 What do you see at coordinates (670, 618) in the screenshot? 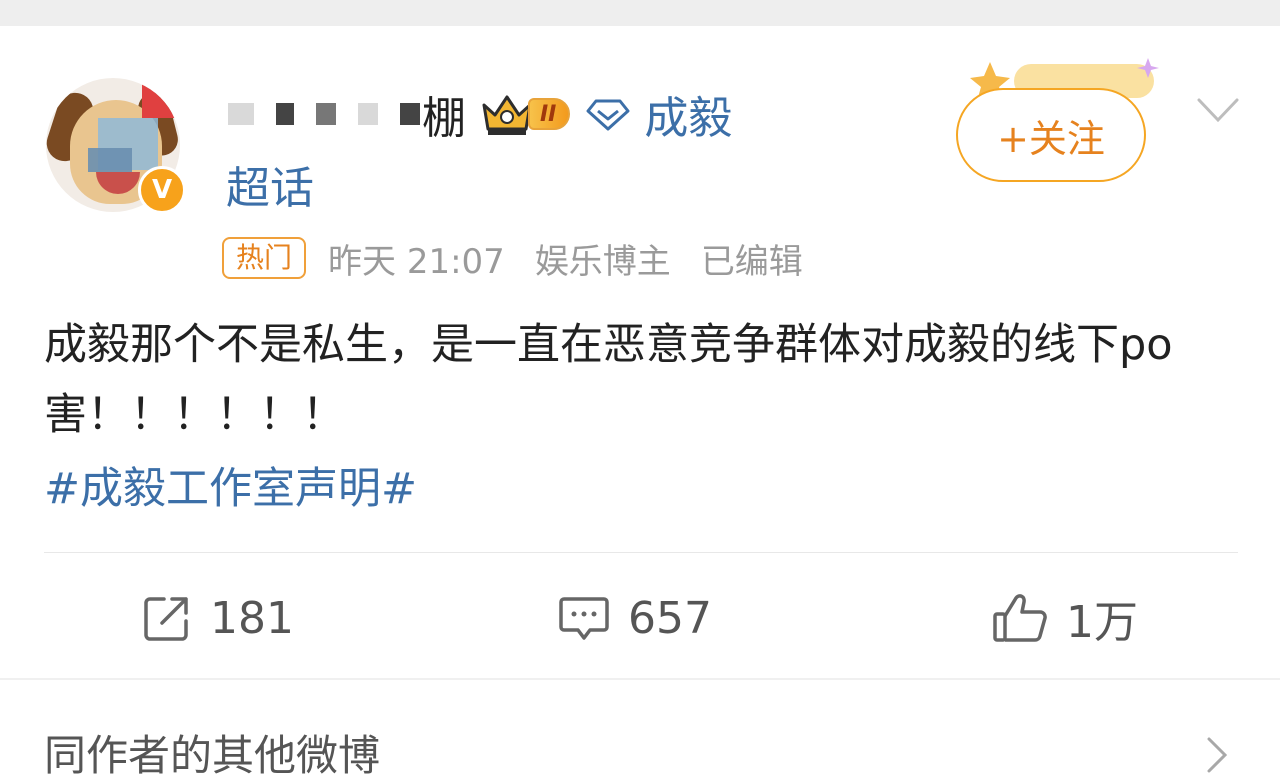
I see `comment-count: 657` at bounding box center [670, 618].